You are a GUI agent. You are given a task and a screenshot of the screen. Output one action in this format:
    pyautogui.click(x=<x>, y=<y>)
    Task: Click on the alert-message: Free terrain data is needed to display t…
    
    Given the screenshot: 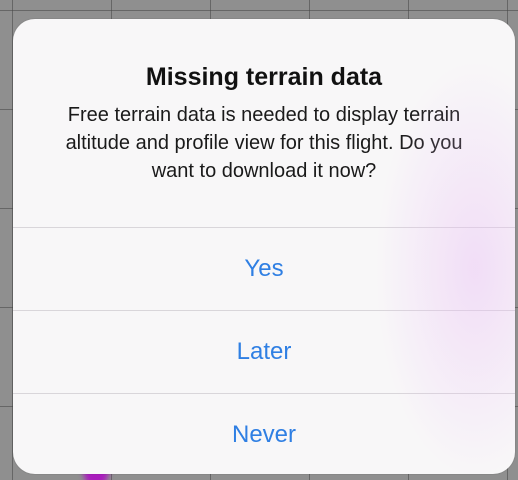 What is the action you would take?
    pyautogui.click(x=264, y=143)
    